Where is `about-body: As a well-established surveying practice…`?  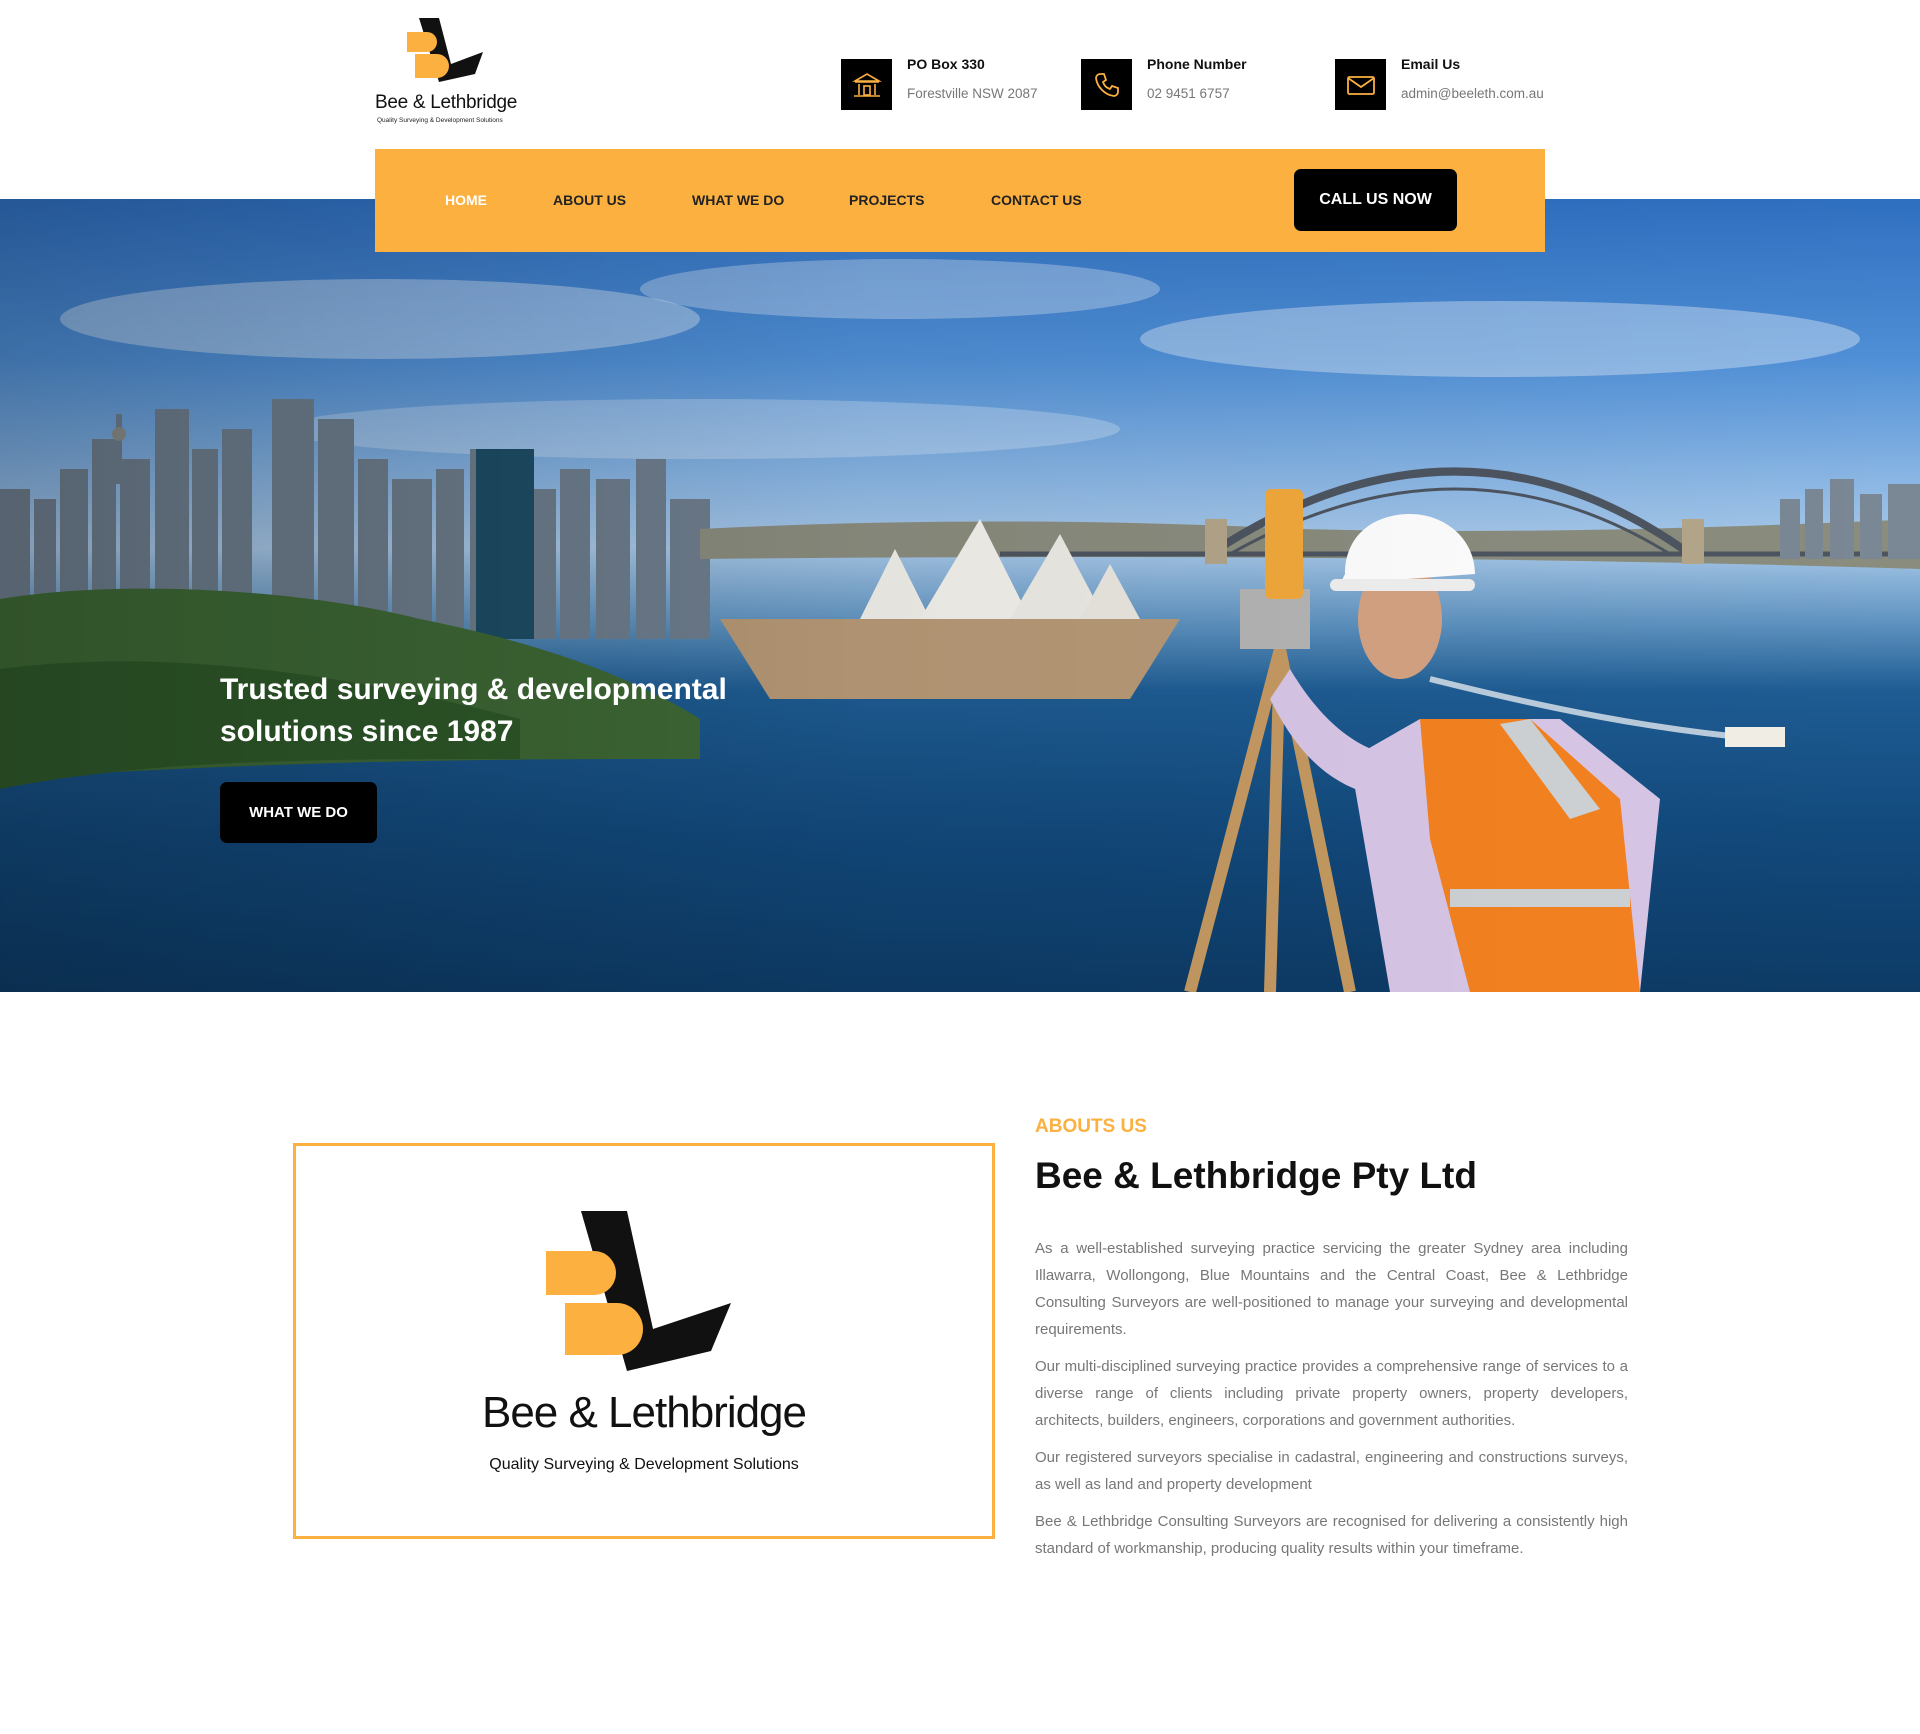
about-body: As a well-established surveying practice… is located at coordinates (1331, 1403).